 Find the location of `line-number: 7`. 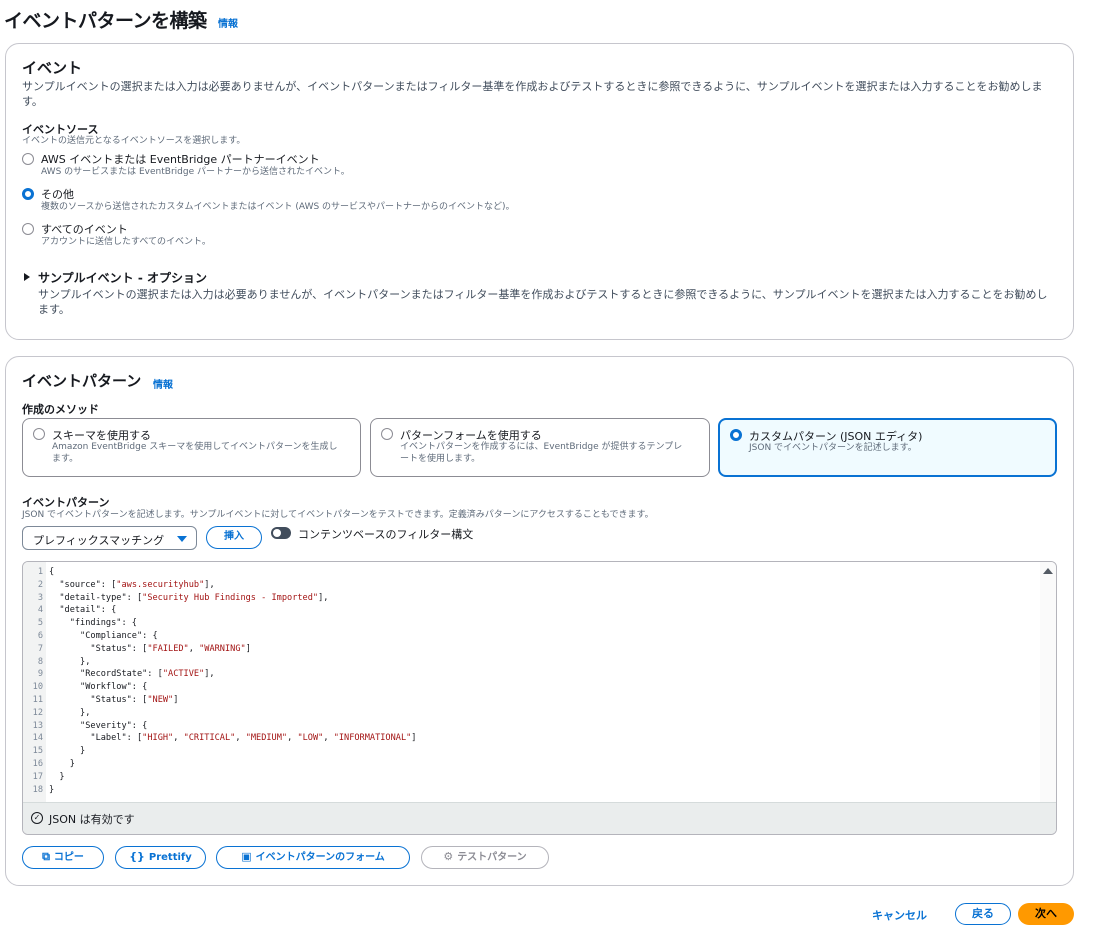

line-number: 7 is located at coordinates (40, 648).